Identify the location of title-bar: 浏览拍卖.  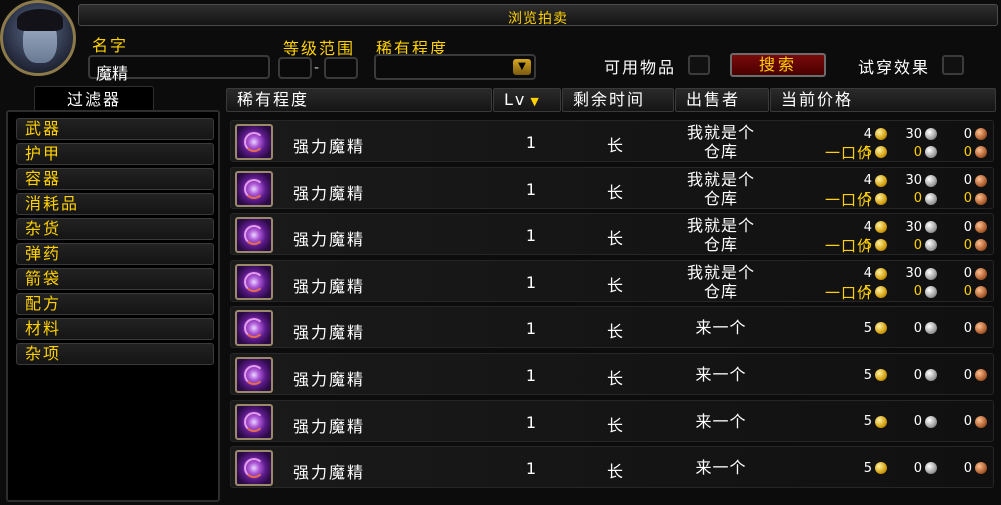
(538, 15).